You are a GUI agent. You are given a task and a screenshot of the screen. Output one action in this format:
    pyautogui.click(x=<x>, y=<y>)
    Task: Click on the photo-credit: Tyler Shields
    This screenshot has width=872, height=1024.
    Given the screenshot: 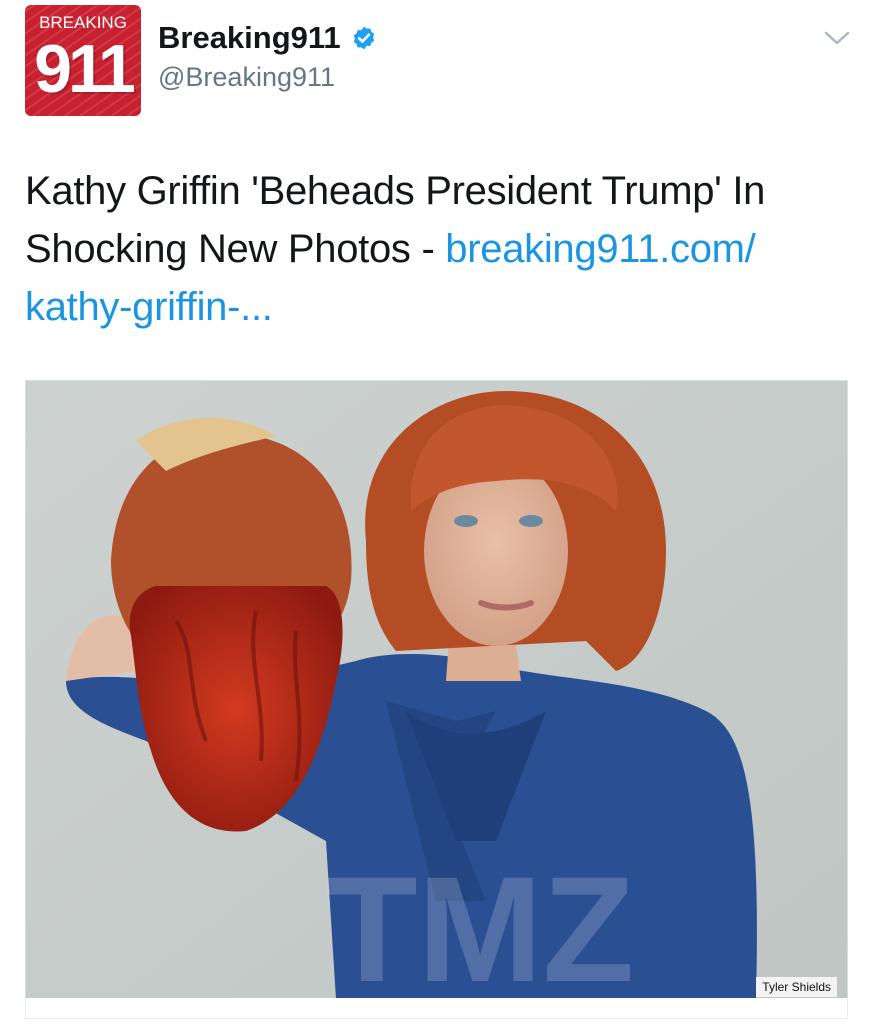 What is the action you would take?
    pyautogui.click(x=796, y=987)
    